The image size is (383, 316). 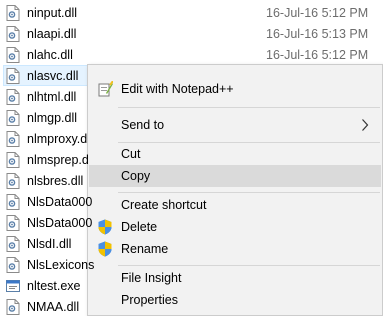 I want to click on menu-label: Send to, so click(x=143, y=125).